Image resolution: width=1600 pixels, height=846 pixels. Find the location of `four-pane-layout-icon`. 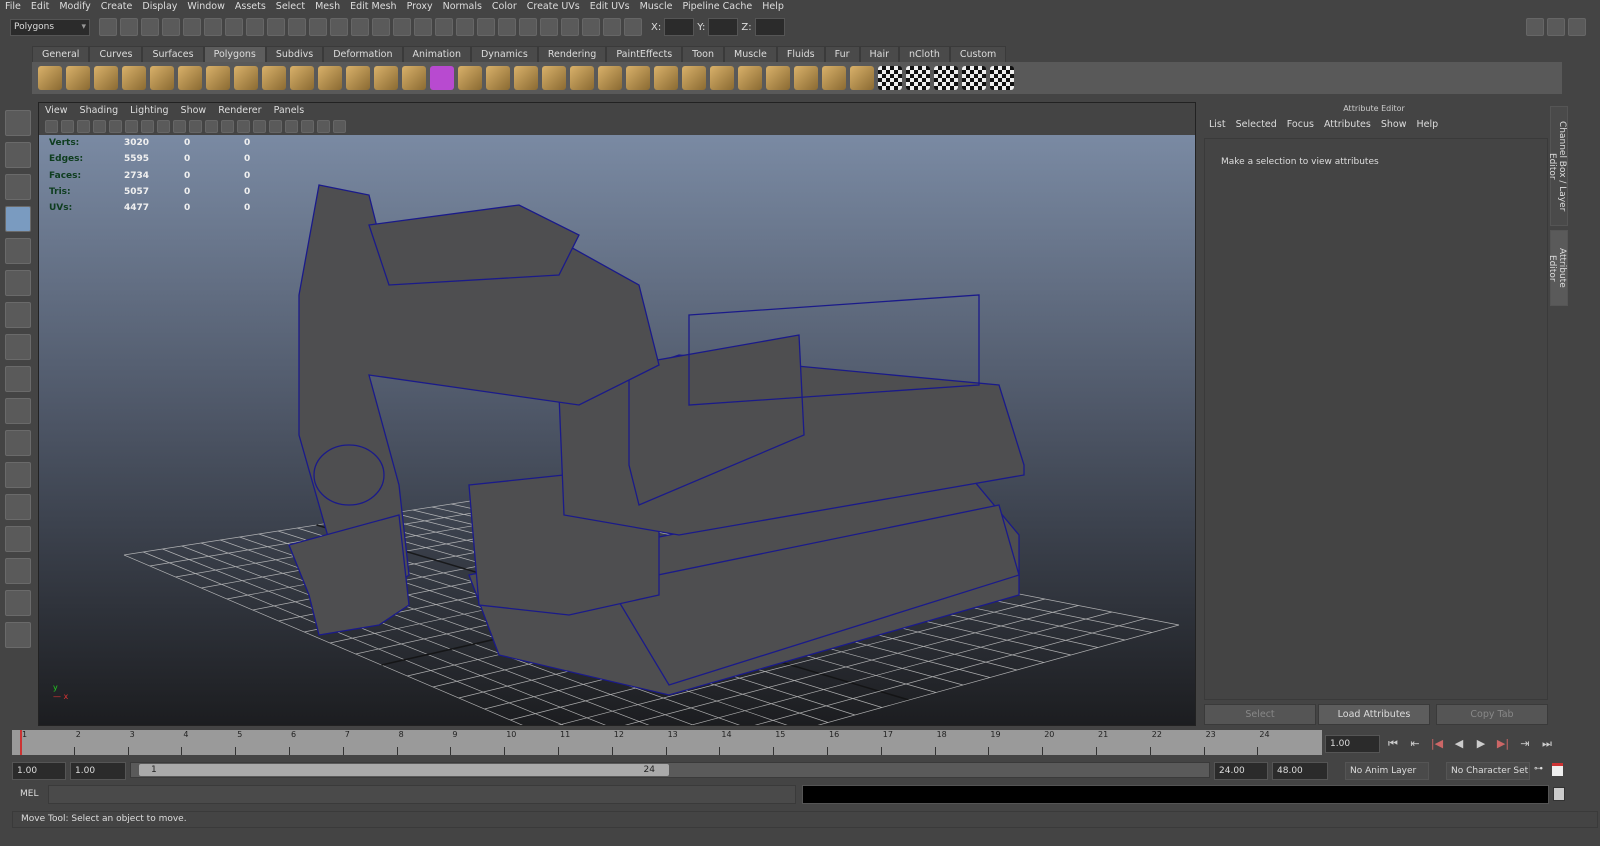

four-pane-layout-icon is located at coordinates (18, 475).